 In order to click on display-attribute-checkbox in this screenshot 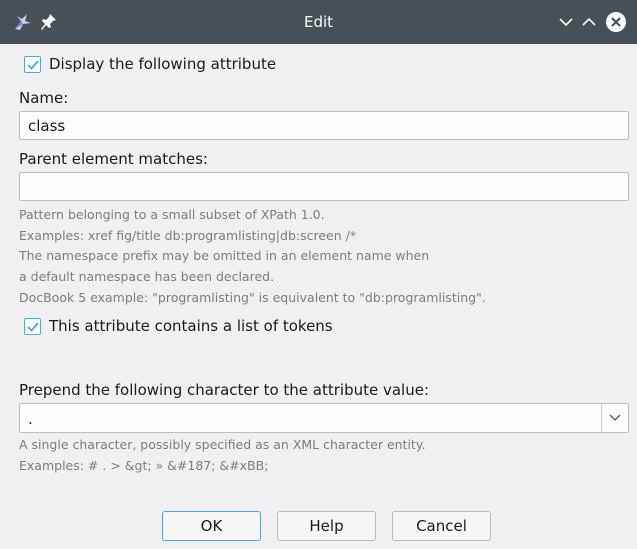, I will do `click(32, 64)`.